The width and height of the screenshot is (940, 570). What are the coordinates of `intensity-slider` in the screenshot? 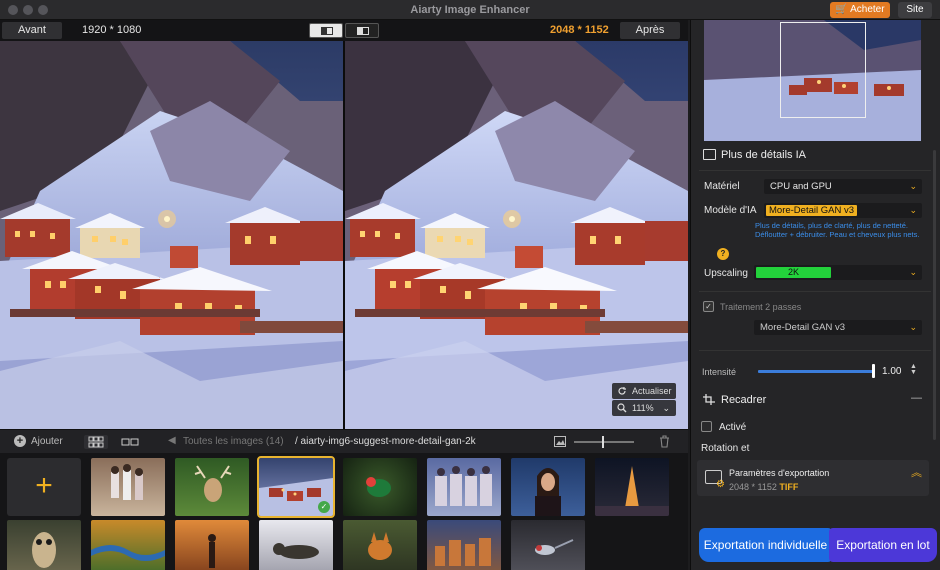 It's located at (816, 371).